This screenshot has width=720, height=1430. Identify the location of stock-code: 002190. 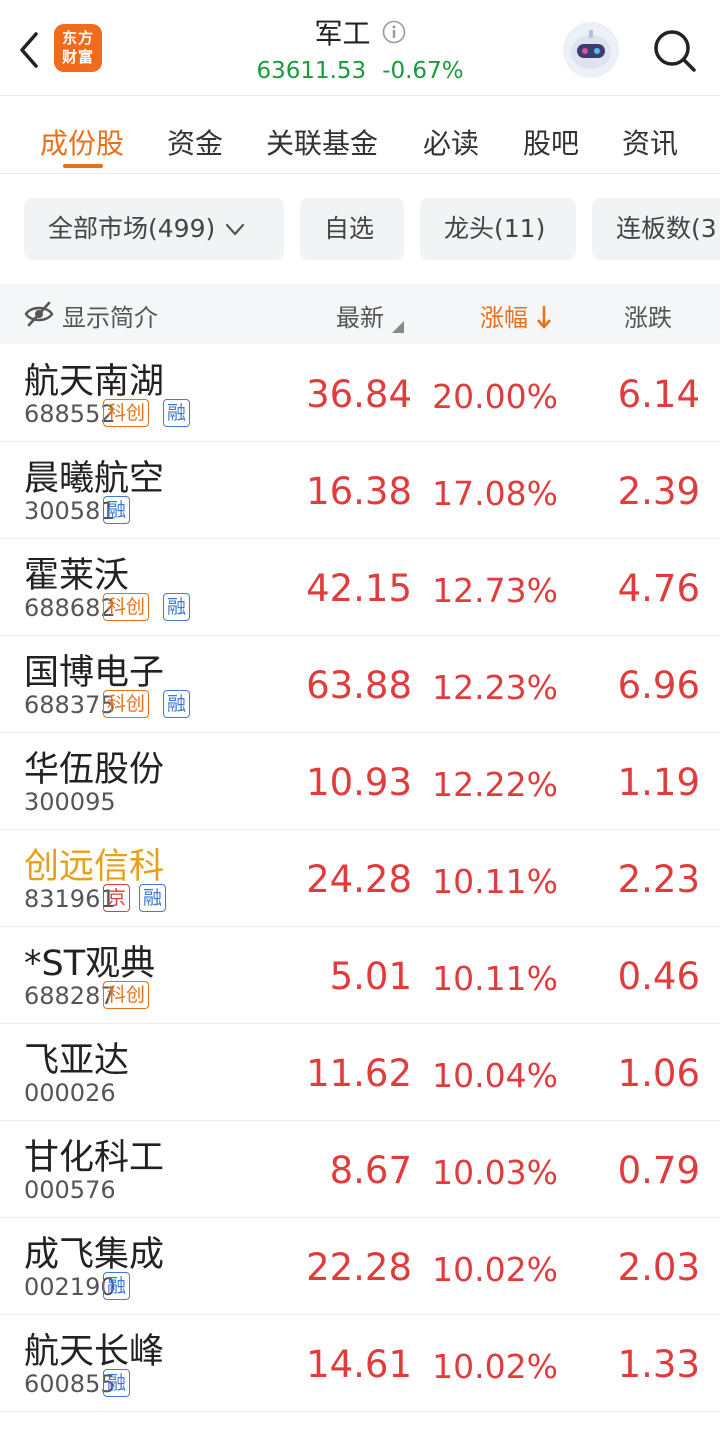
(70, 1287).